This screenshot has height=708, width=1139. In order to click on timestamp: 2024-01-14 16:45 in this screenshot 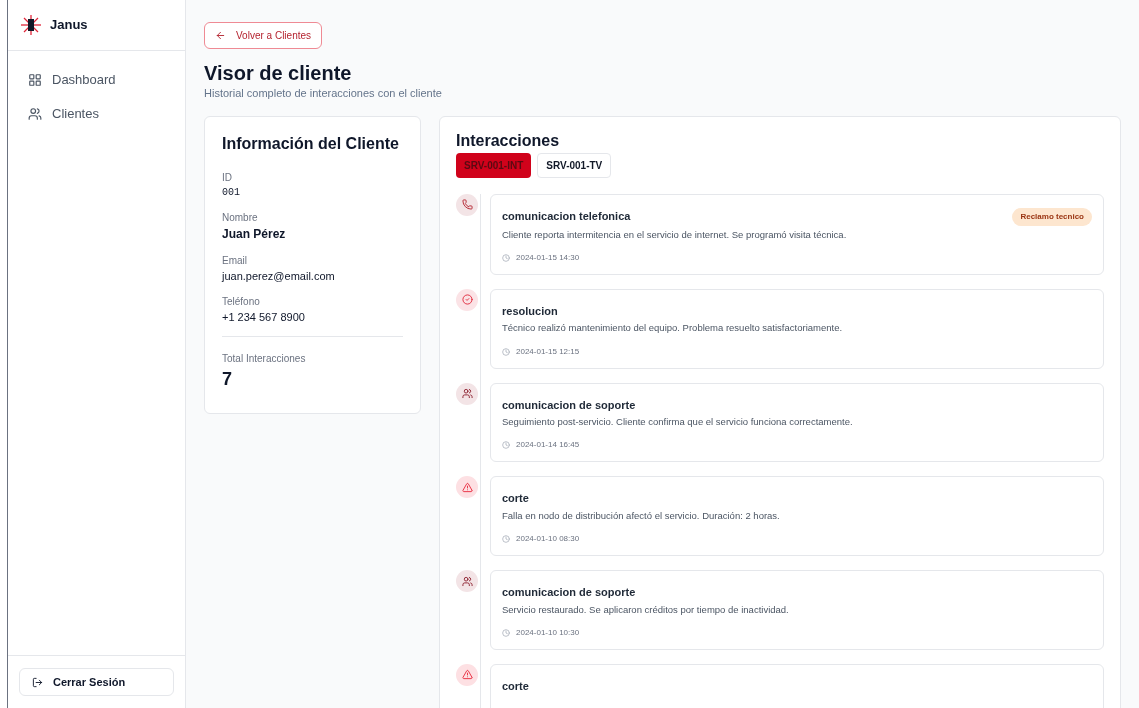, I will do `click(548, 445)`.